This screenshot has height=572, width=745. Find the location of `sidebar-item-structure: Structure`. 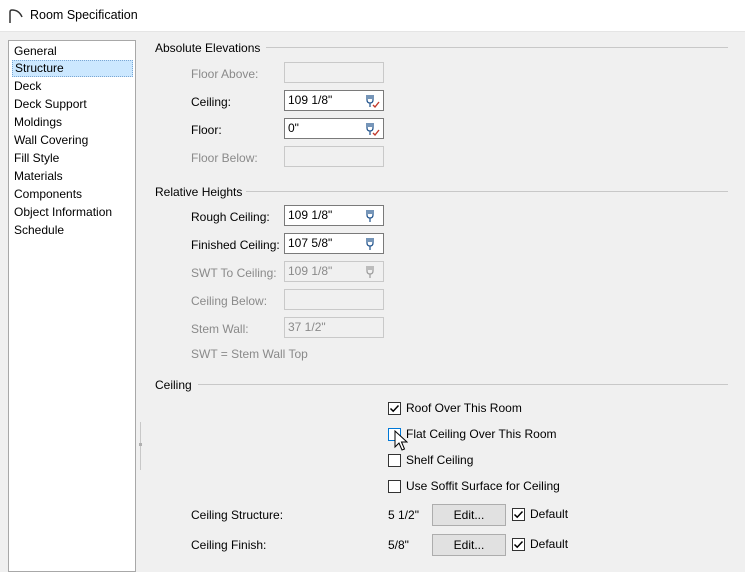

sidebar-item-structure: Structure is located at coordinates (72, 68).